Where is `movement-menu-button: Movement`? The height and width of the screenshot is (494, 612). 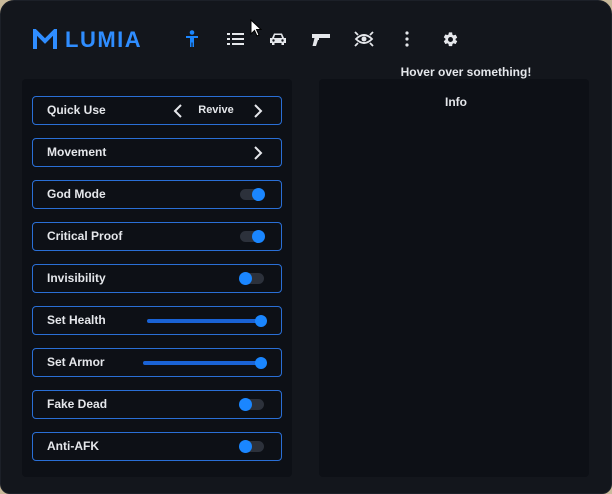
movement-menu-button: Movement is located at coordinates (157, 152).